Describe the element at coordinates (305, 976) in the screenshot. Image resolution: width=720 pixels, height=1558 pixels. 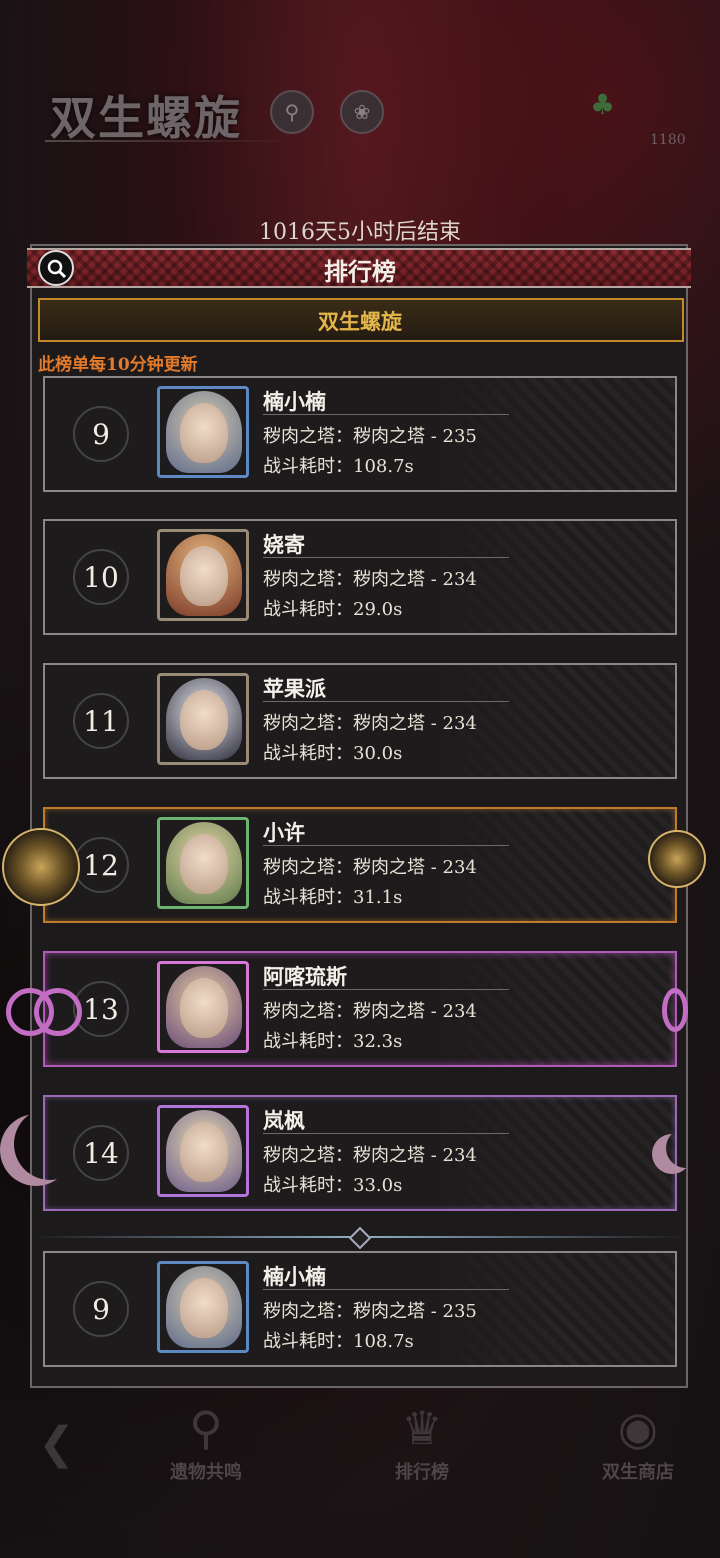
I see `player-name: 阿喀琉斯` at that location.